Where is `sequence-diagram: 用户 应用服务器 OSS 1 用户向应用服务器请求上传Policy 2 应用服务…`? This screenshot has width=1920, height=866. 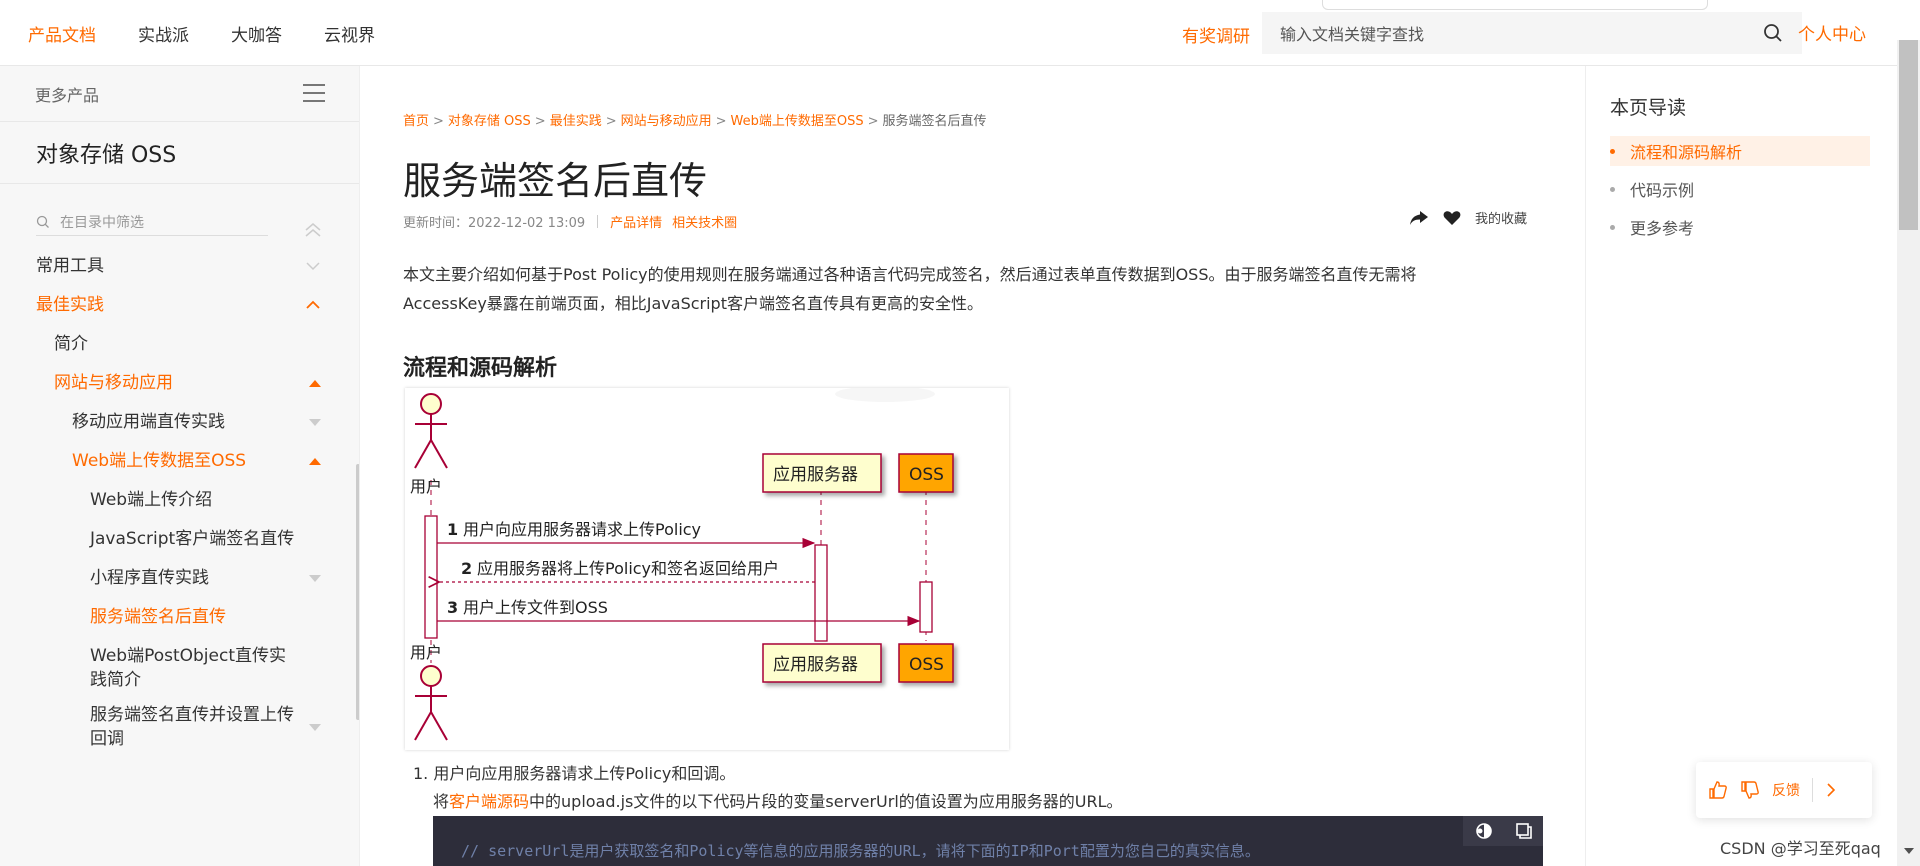
sequence-diagram: 用户 应用服务器 OSS 1 用户向应用服务器请求上传Policy 2 应用服务… is located at coordinates (707, 568).